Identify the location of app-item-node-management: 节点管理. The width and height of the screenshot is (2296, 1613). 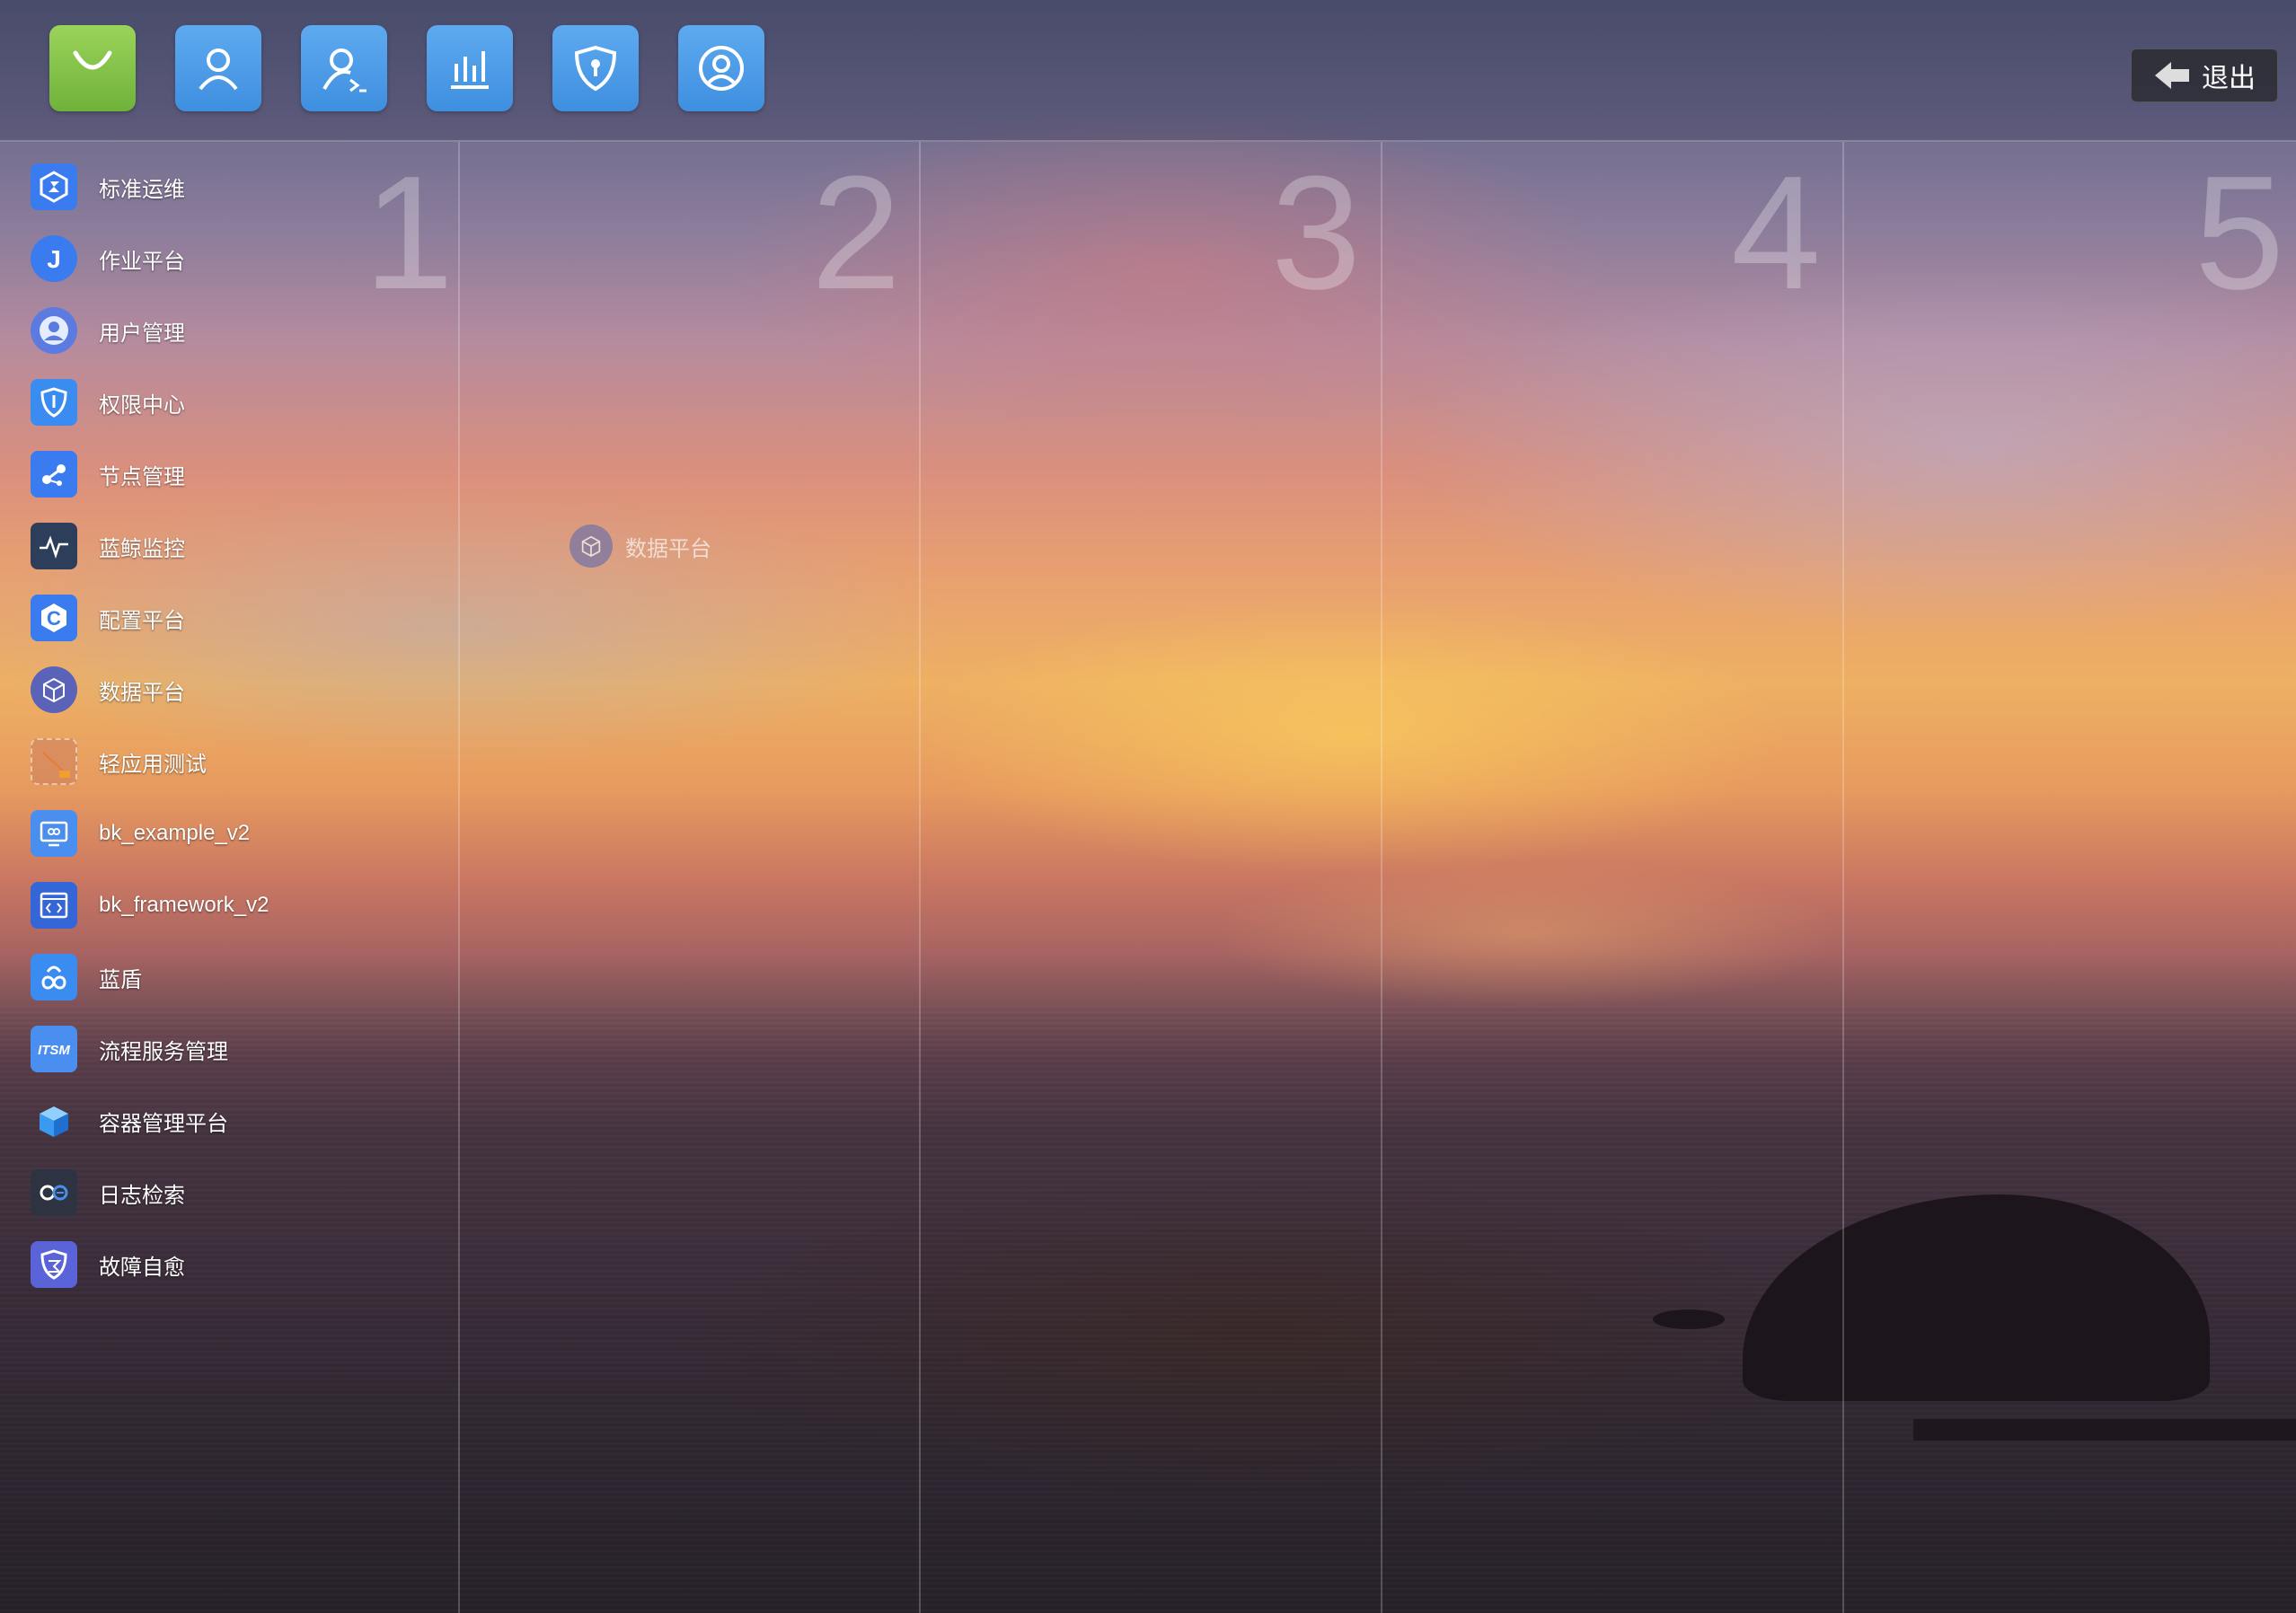
(108, 474).